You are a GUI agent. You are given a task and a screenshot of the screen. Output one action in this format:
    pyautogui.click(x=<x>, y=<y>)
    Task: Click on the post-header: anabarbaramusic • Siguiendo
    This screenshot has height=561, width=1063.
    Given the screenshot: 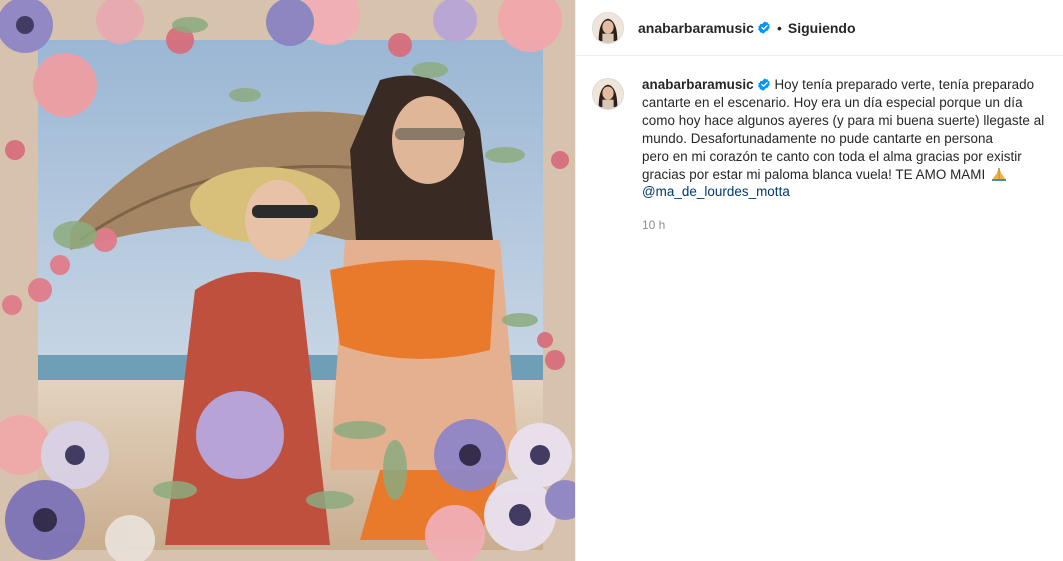 What is the action you would take?
    pyautogui.click(x=819, y=28)
    